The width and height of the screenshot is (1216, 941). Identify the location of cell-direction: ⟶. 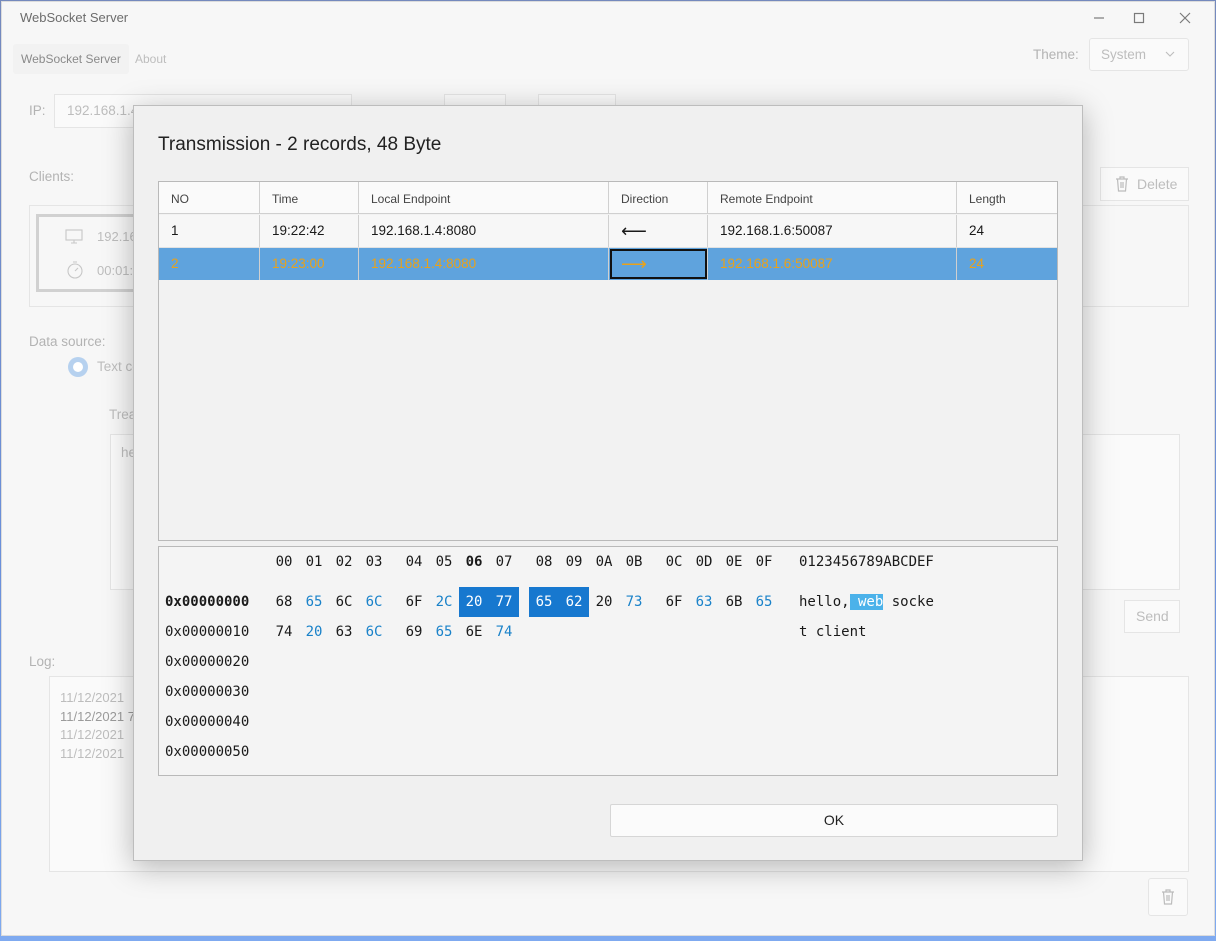
(658, 264).